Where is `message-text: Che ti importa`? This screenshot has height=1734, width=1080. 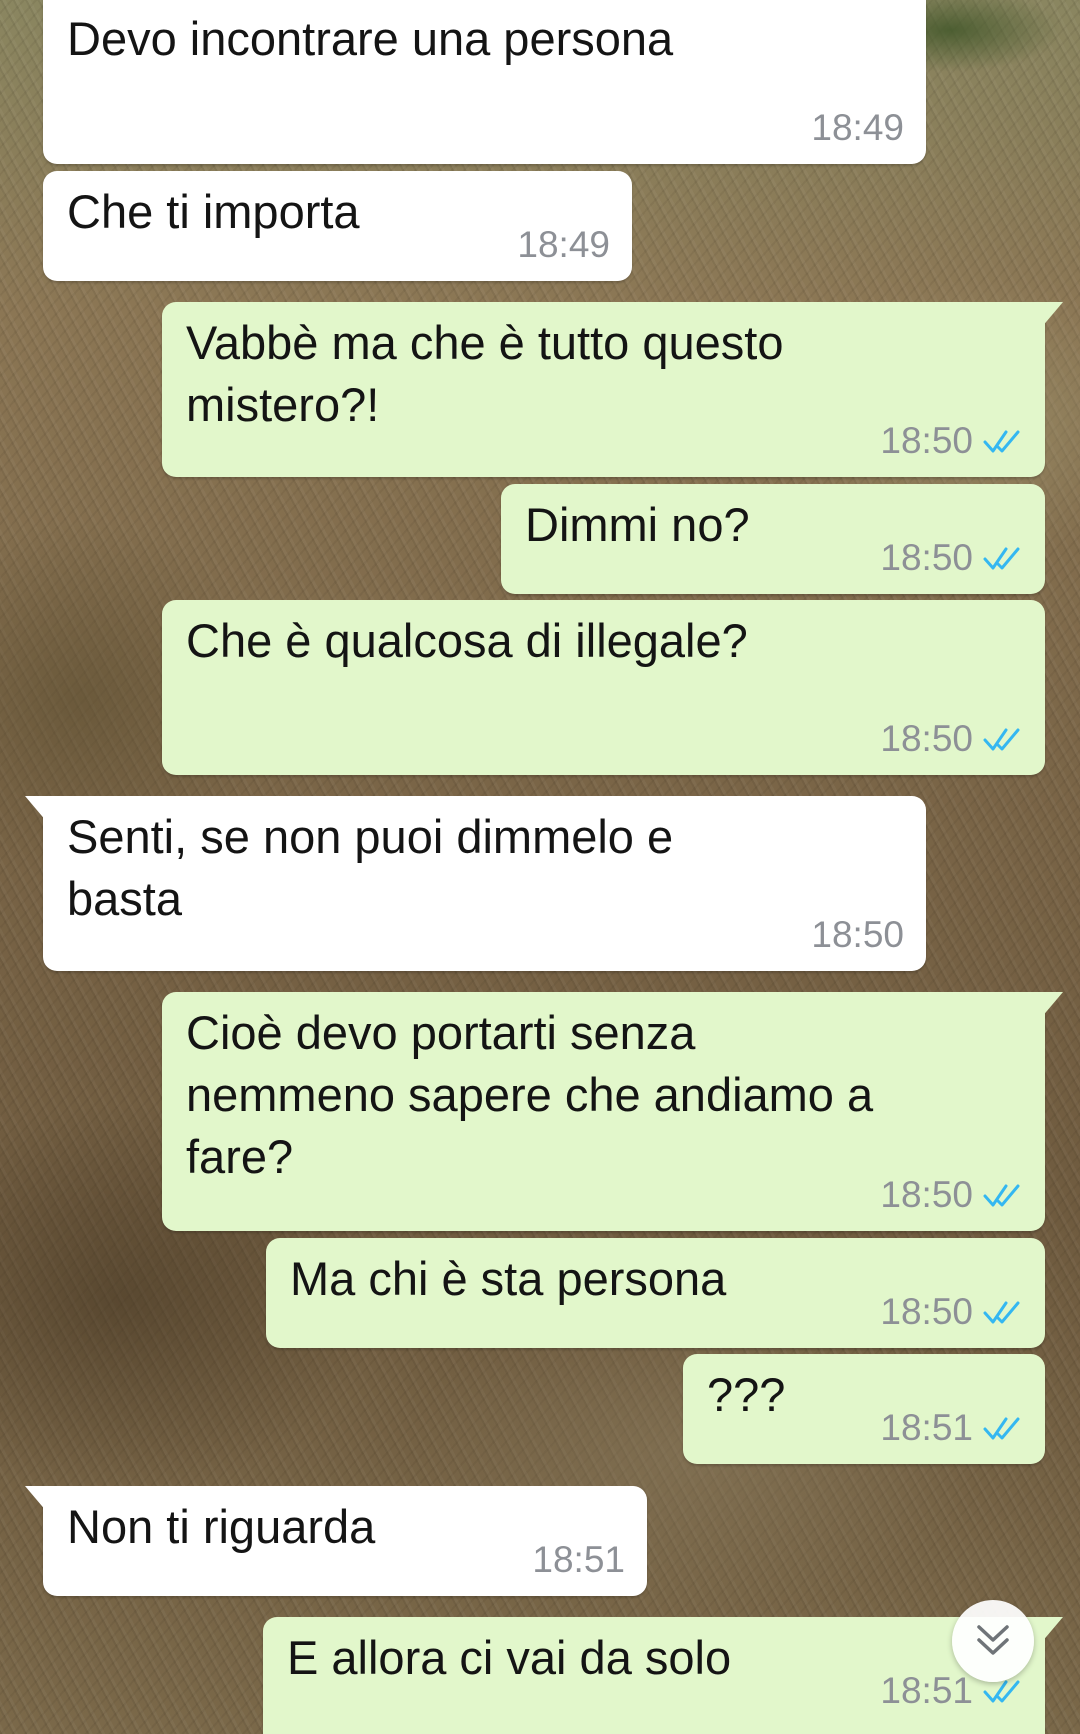 message-text: Che ti importa is located at coordinates (213, 211).